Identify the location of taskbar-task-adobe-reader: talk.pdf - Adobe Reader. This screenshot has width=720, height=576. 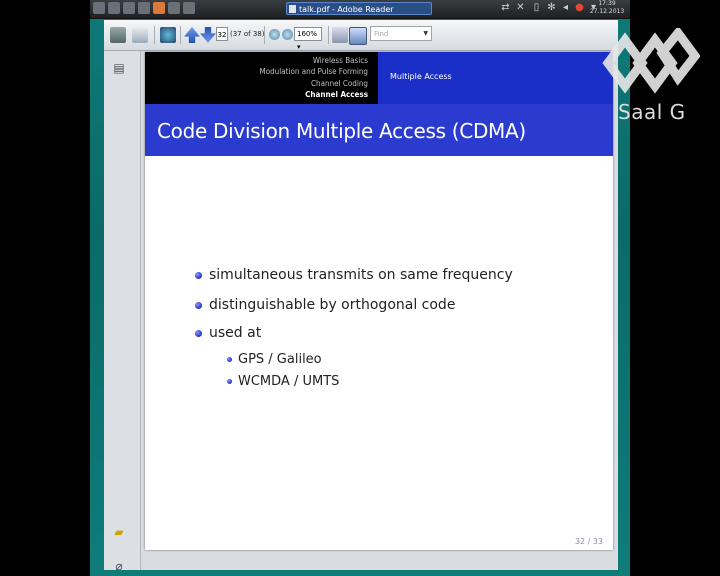
(359, 8).